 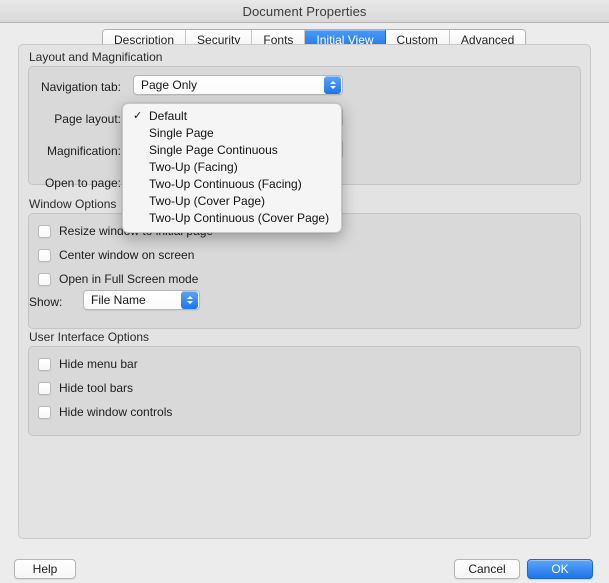 I want to click on checkbox-label-hide-window-controls: Hide window controls, so click(x=116, y=412).